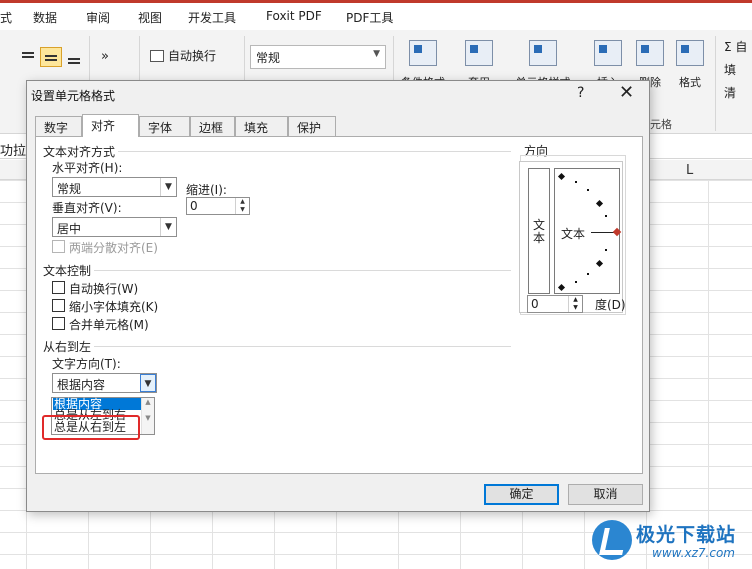 The height and width of the screenshot is (569, 752). Describe the element at coordinates (157, 56) in the screenshot. I see `wrap-text-icon` at that location.